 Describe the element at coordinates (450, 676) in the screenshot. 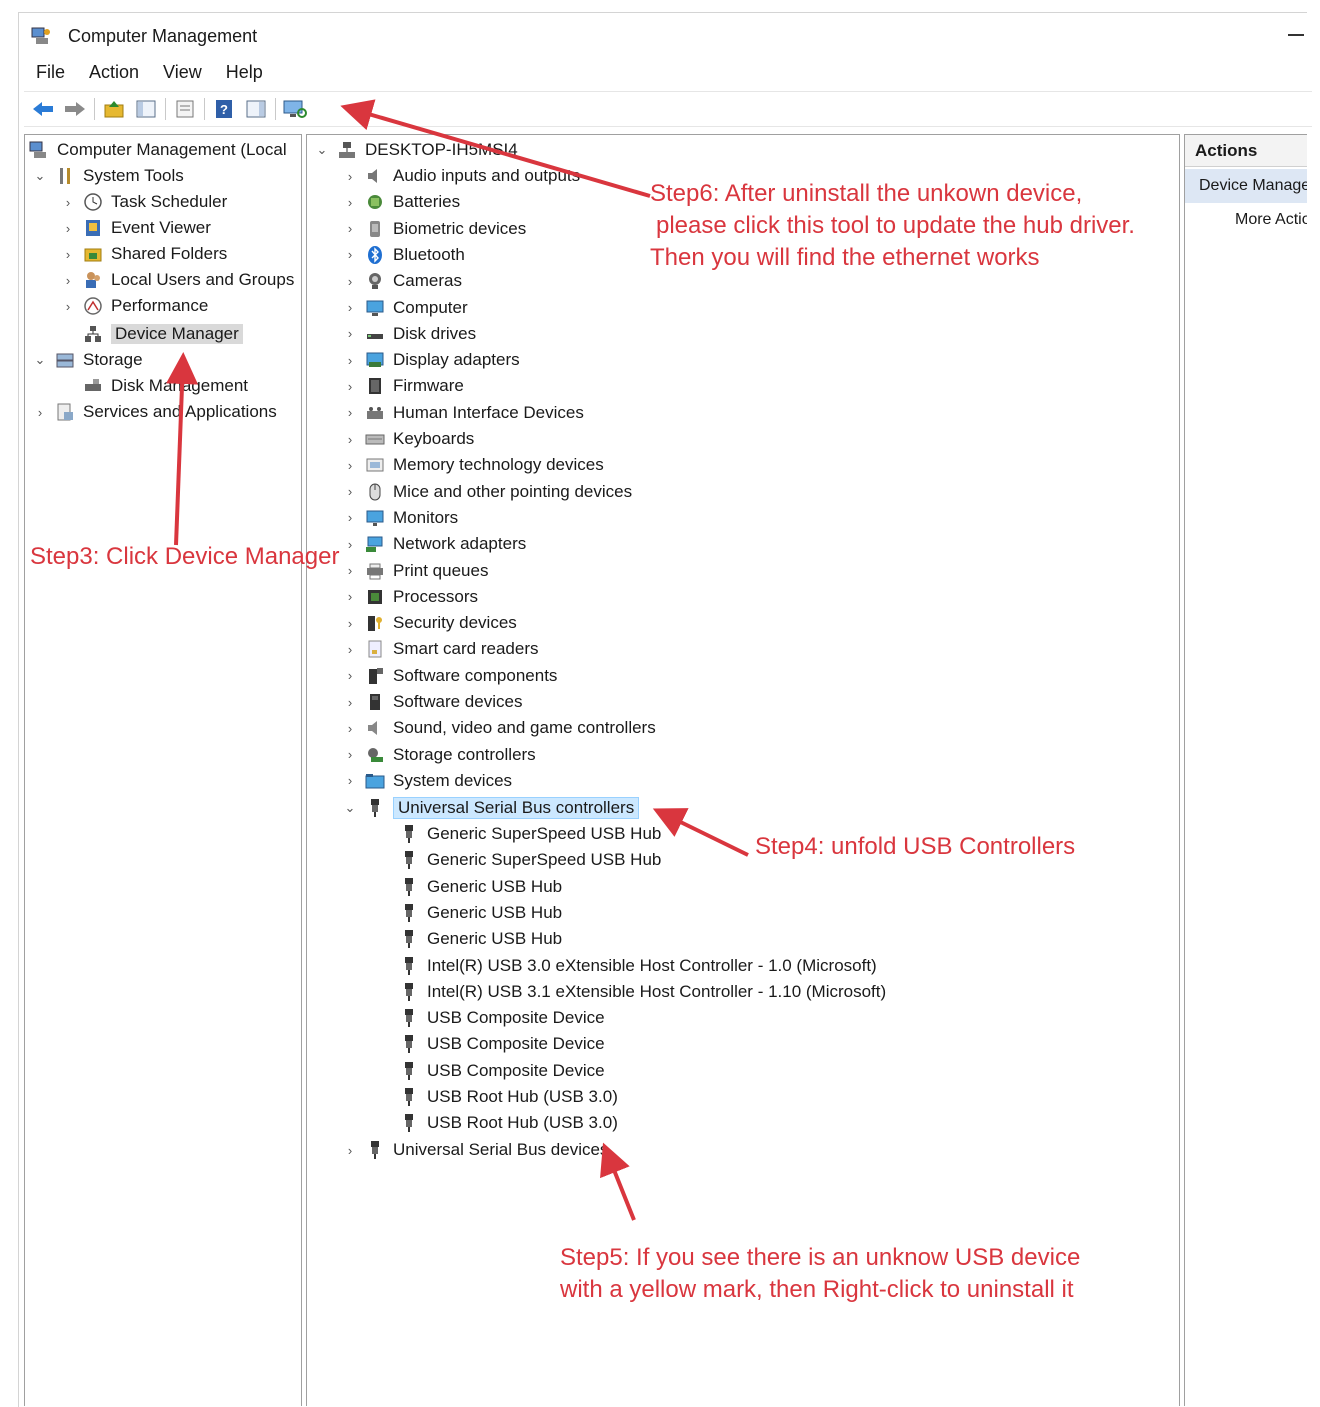

I see `device-category-item: › Software components` at that location.